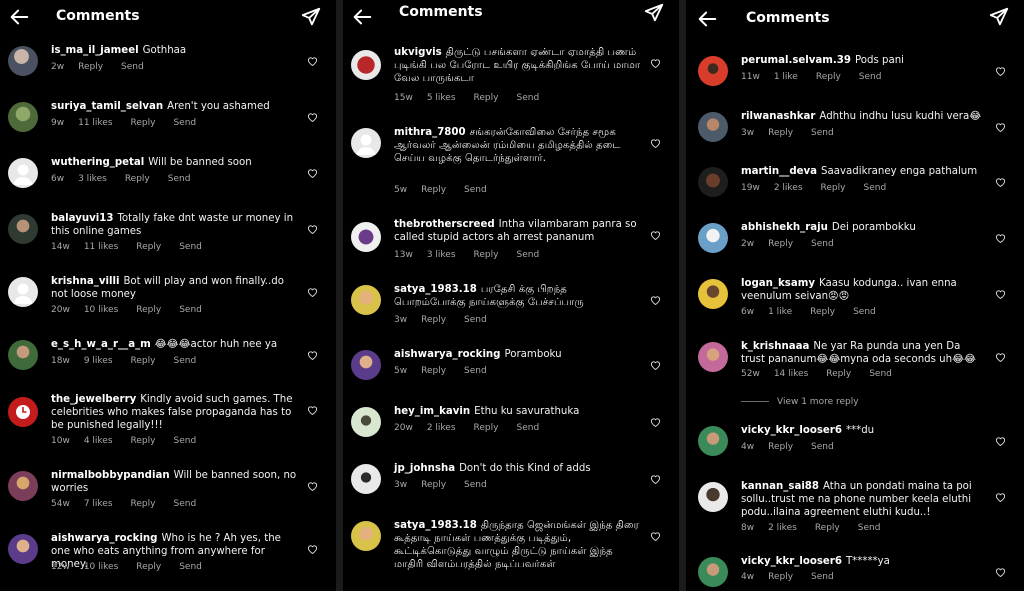  I want to click on like-count: 3 likes, so click(92, 179).